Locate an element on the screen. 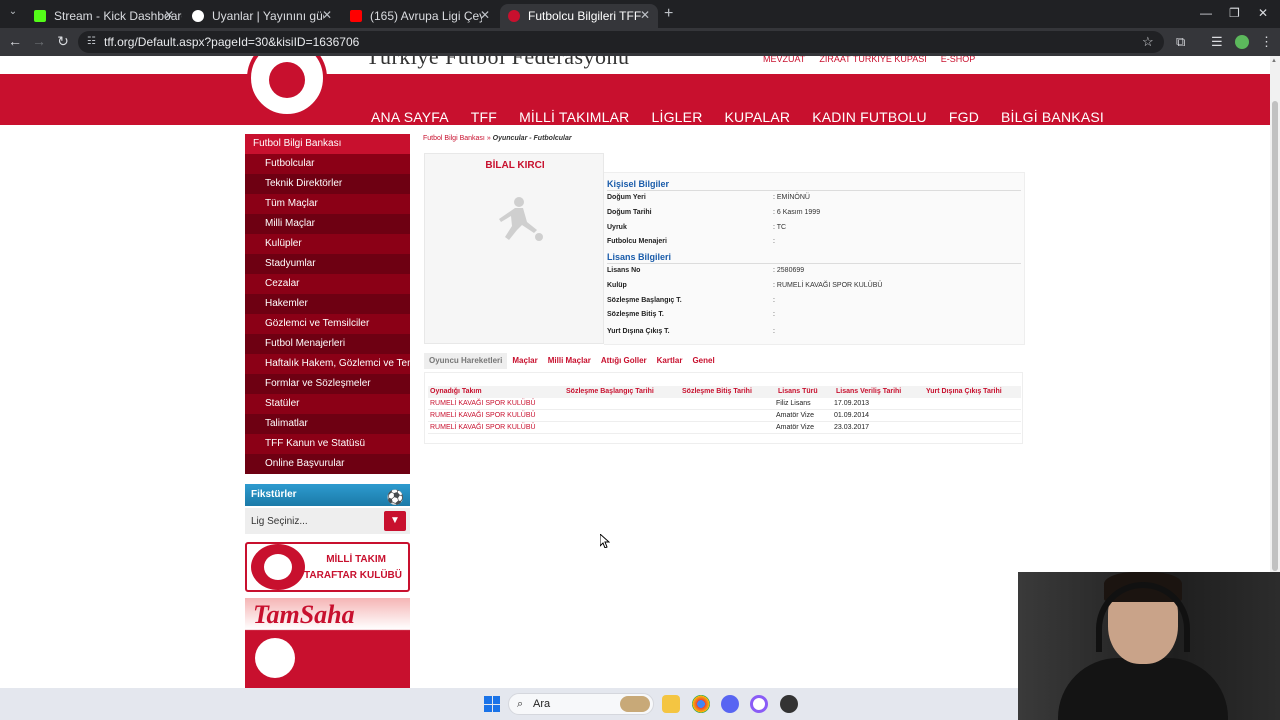  sidebar-item-tum-maclar: Tüm Maçlar is located at coordinates (327, 204).